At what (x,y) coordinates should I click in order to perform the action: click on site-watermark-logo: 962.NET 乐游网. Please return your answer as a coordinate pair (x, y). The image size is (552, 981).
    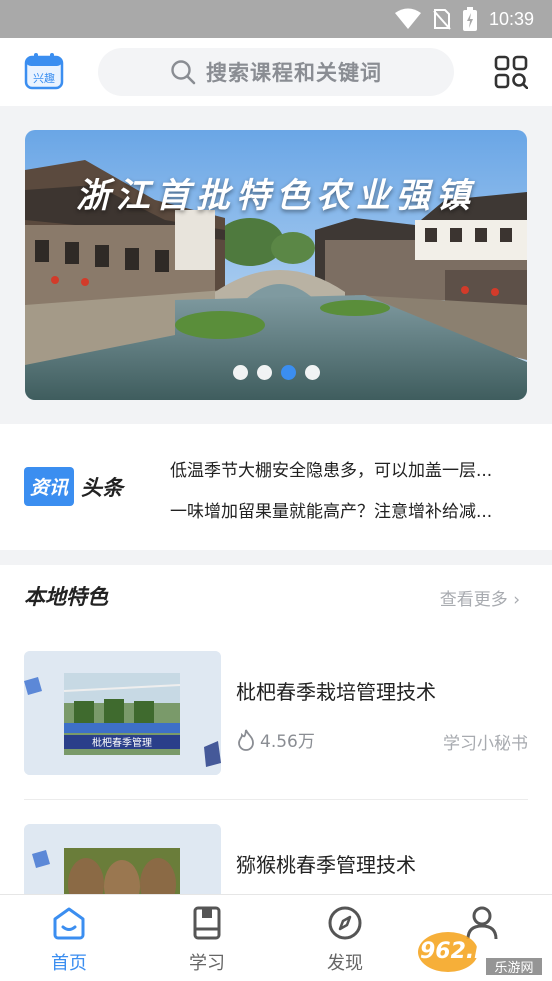
    Looking at the image, I should click on (480, 954).